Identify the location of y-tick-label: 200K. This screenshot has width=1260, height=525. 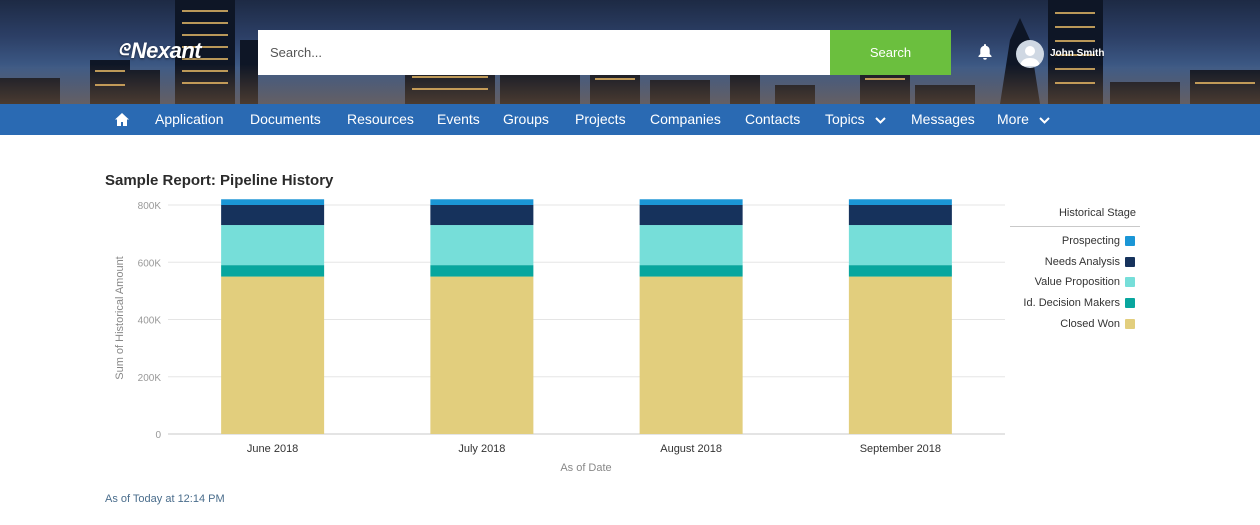
(150, 378).